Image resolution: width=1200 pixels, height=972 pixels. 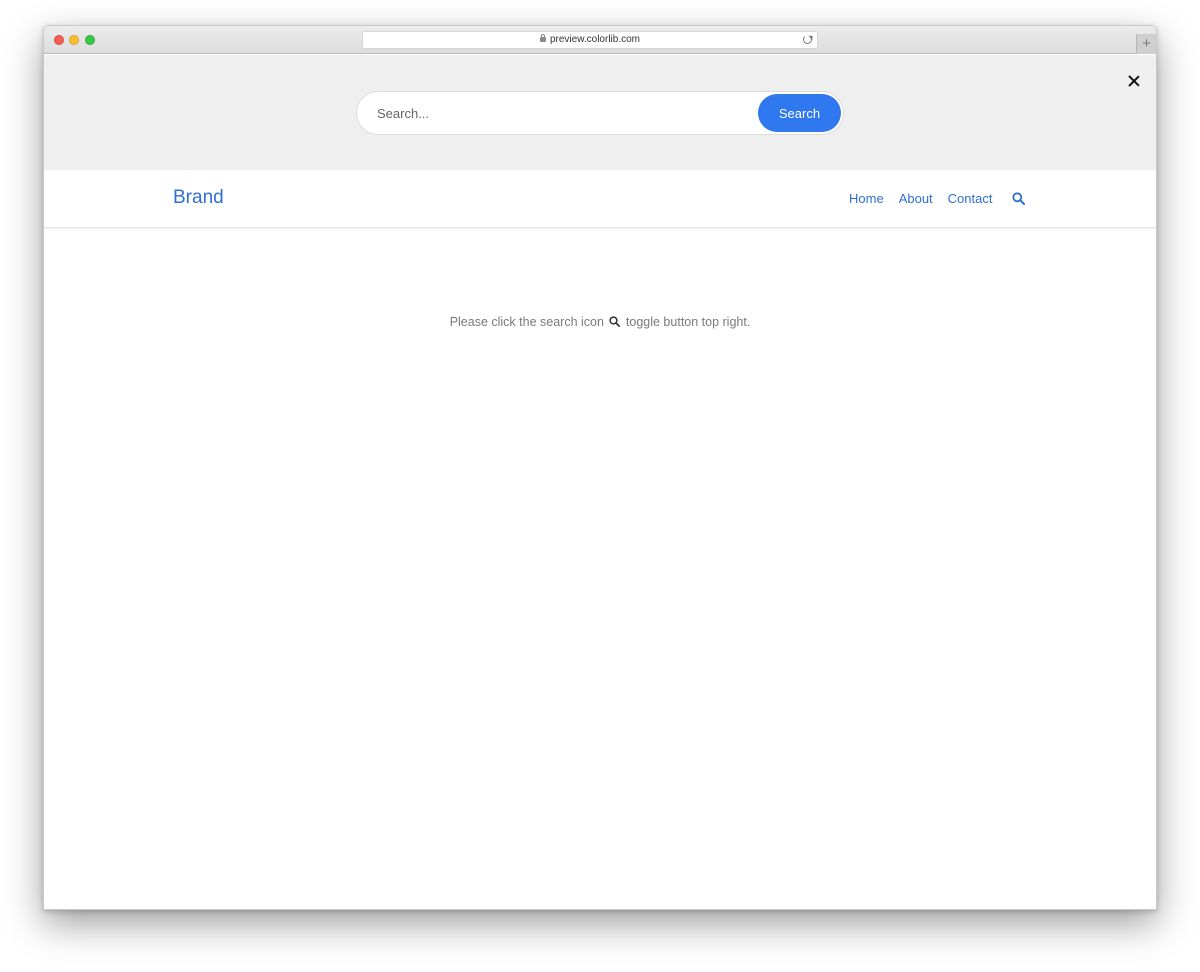 I want to click on minimize-window-button, so click(x=74, y=40).